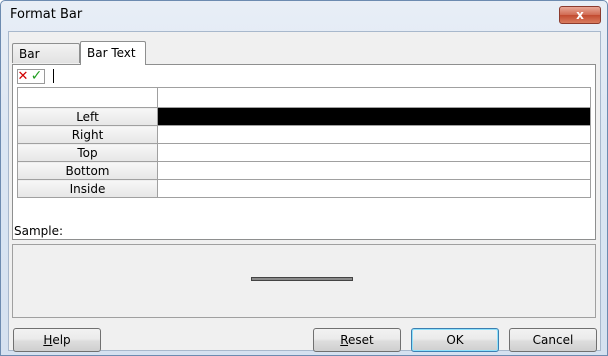  Describe the element at coordinates (46, 62) in the screenshot. I see `tab-bar-shape: Bar Shape` at that location.